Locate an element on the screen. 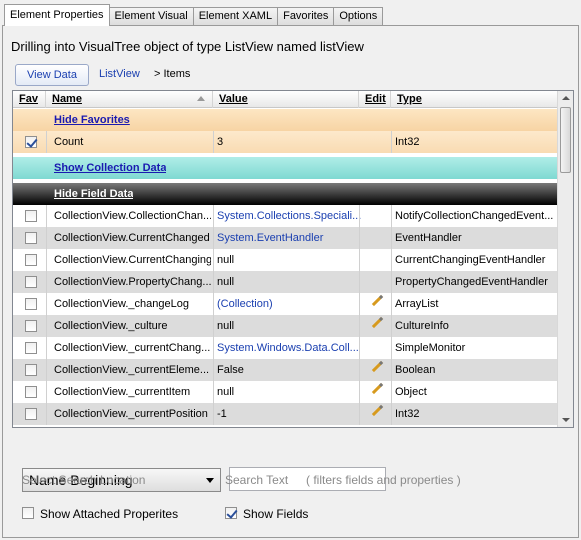 This screenshot has height=540, width=581. row-name: CollectionView.CurrentChanging is located at coordinates (132, 260).